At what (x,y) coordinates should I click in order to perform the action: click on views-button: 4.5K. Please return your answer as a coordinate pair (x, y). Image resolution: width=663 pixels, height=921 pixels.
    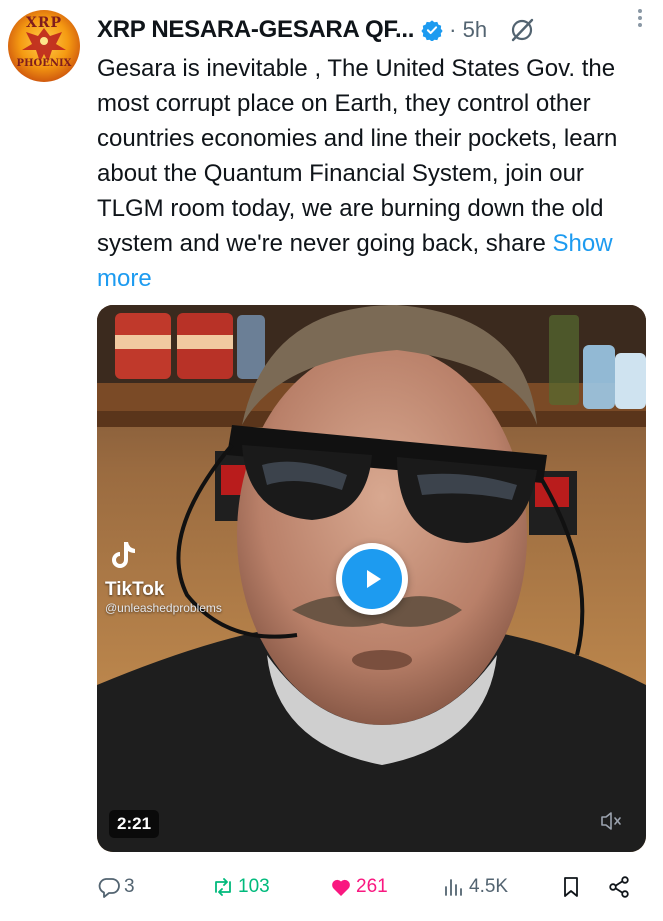
    Looking at the image, I should click on (475, 887).